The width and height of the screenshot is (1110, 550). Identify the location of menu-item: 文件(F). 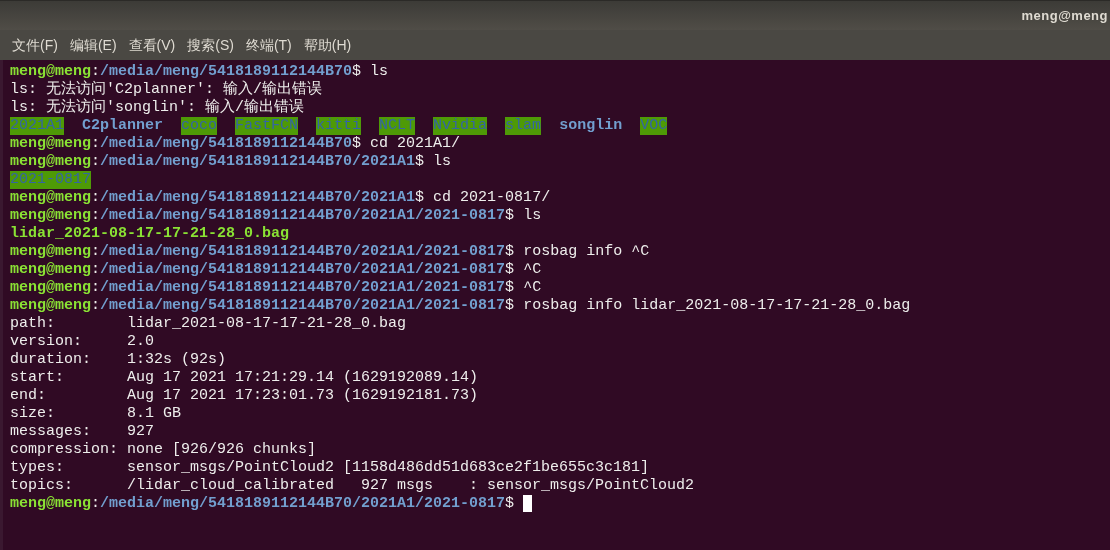
(35, 45).